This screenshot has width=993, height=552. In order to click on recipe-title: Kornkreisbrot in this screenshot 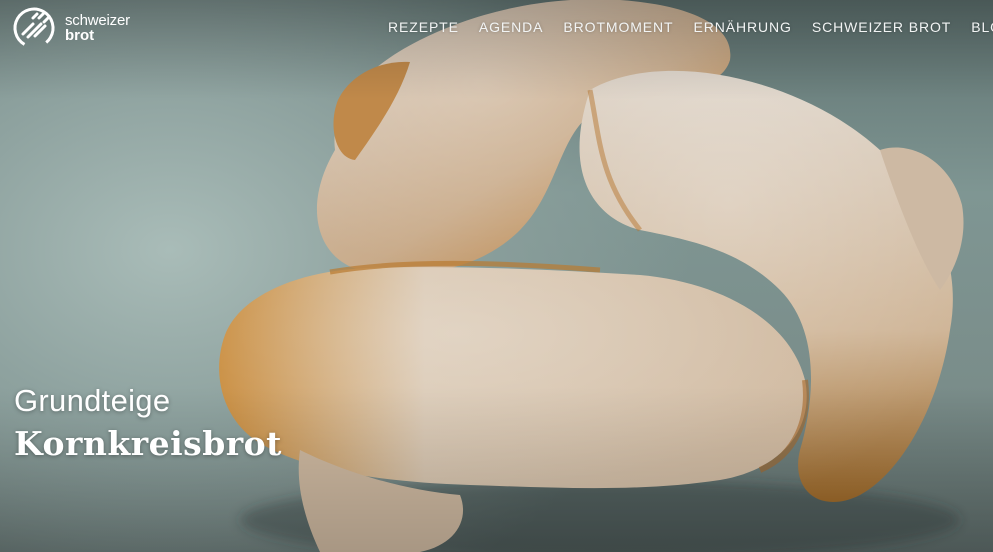, I will do `click(148, 443)`.